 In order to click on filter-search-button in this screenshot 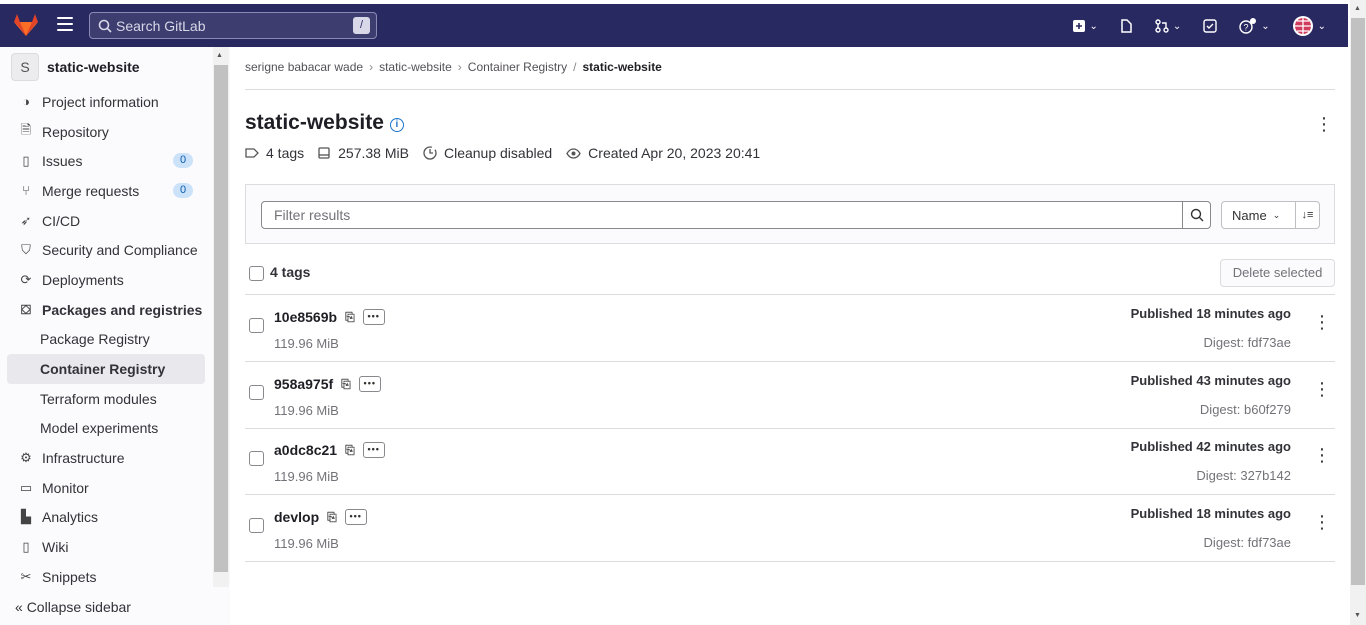, I will do `click(1196, 215)`.